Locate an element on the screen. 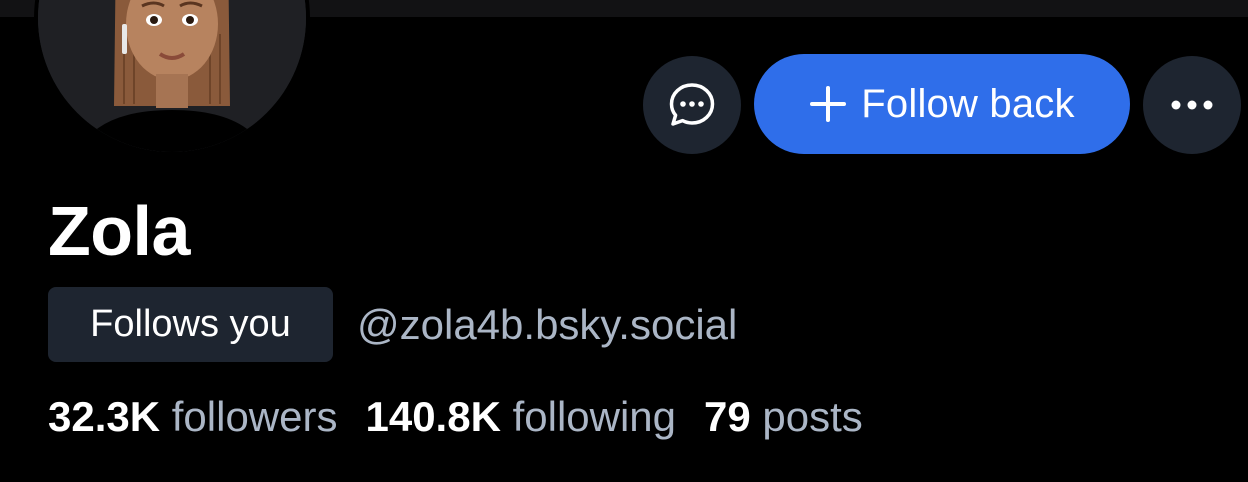  display-name: Zola is located at coordinates (119, 231).